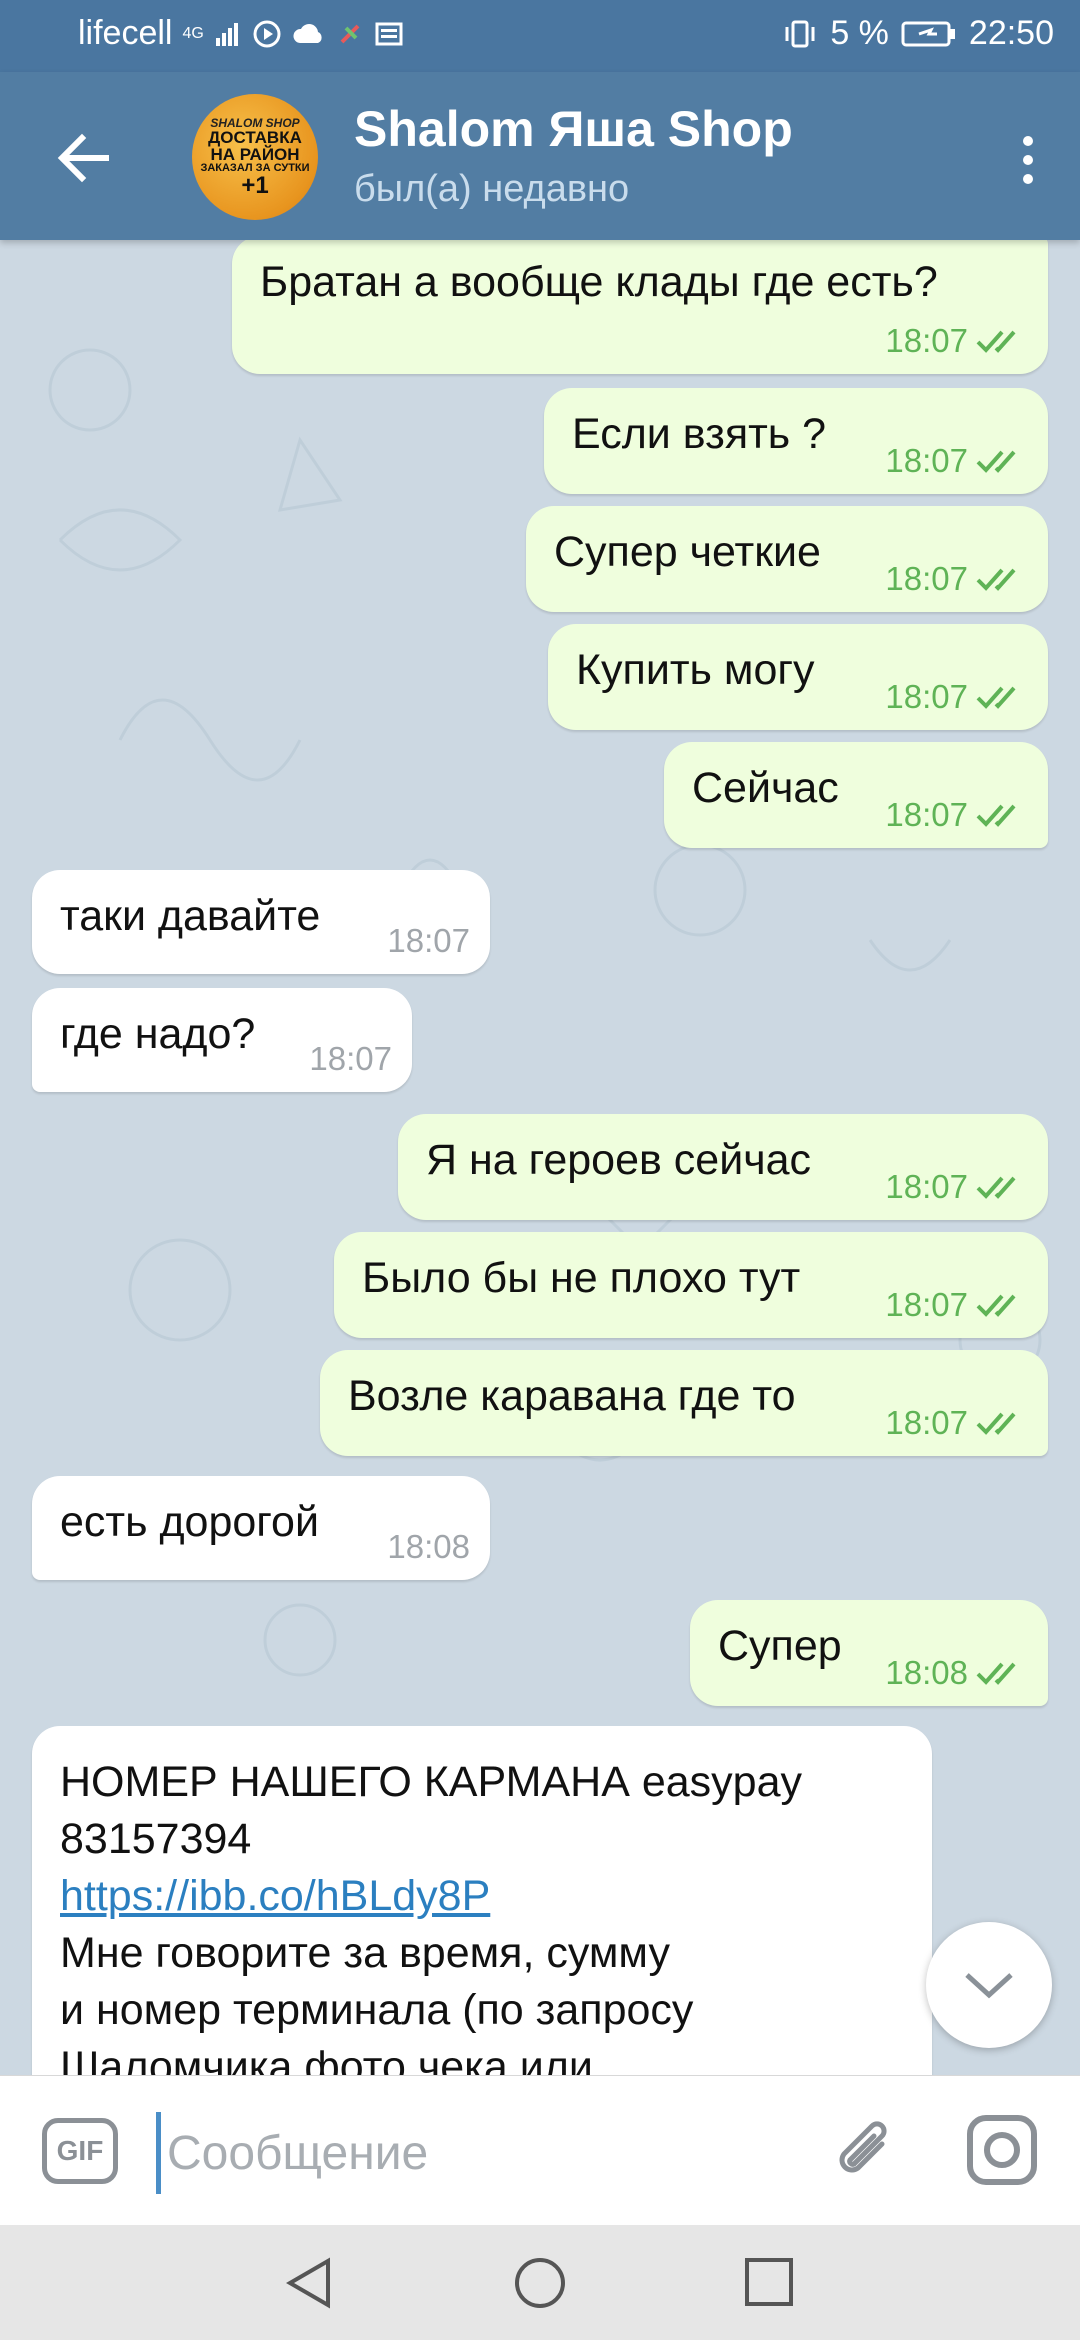 This screenshot has width=1080, height=2340. What do you see at coordinates (492, 189) in the screenshot?
I see `last-seen-status: был(а) недавно` at bounding box center [492, 189].